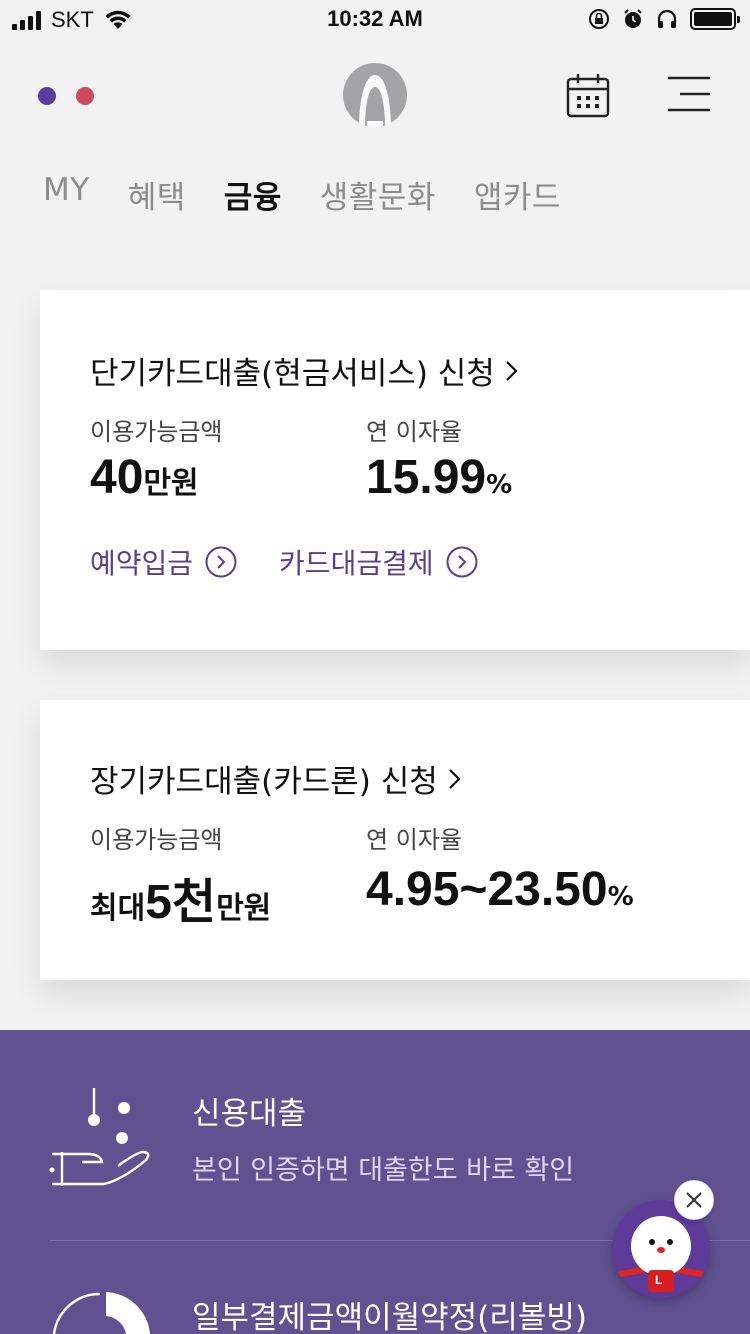 This screenshot has height=1334, width=750. I want to click on tab-finance: 금융, so click(253, 194).